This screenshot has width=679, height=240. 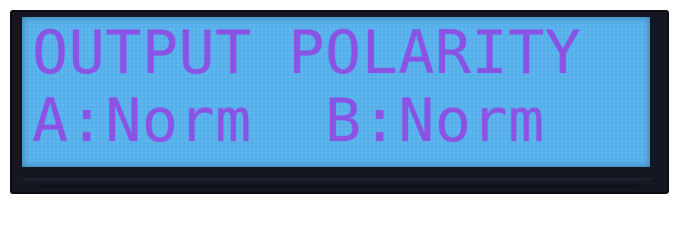 What do you see at coordinates (337, 183) in the screenshot?
I see `lcd-bottom-edge` at bounding box center [337, 183].